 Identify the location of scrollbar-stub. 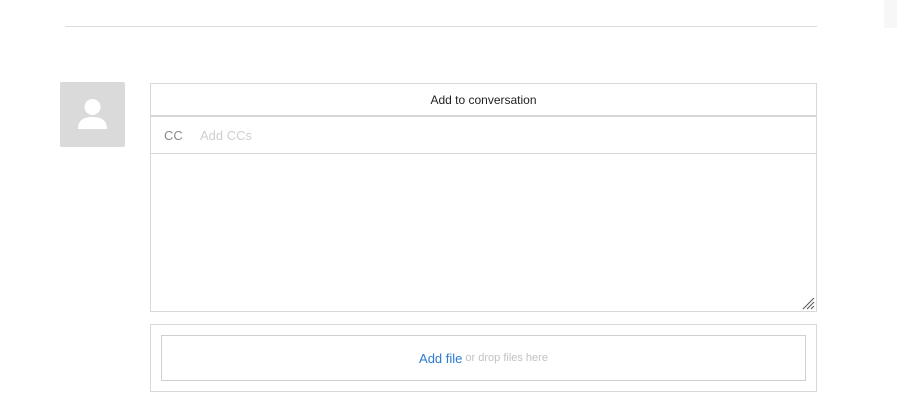
(890, 14).